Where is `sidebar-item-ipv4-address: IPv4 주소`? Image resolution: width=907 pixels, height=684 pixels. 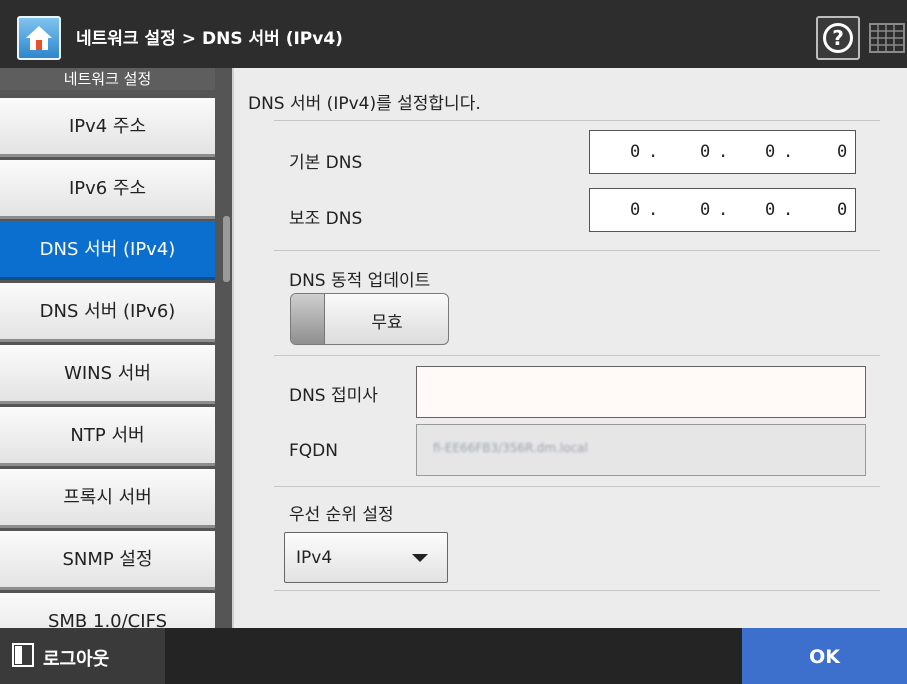 sidebar-item-ipv4-address: IPv4 주소 is located at coordinates (107, 127).